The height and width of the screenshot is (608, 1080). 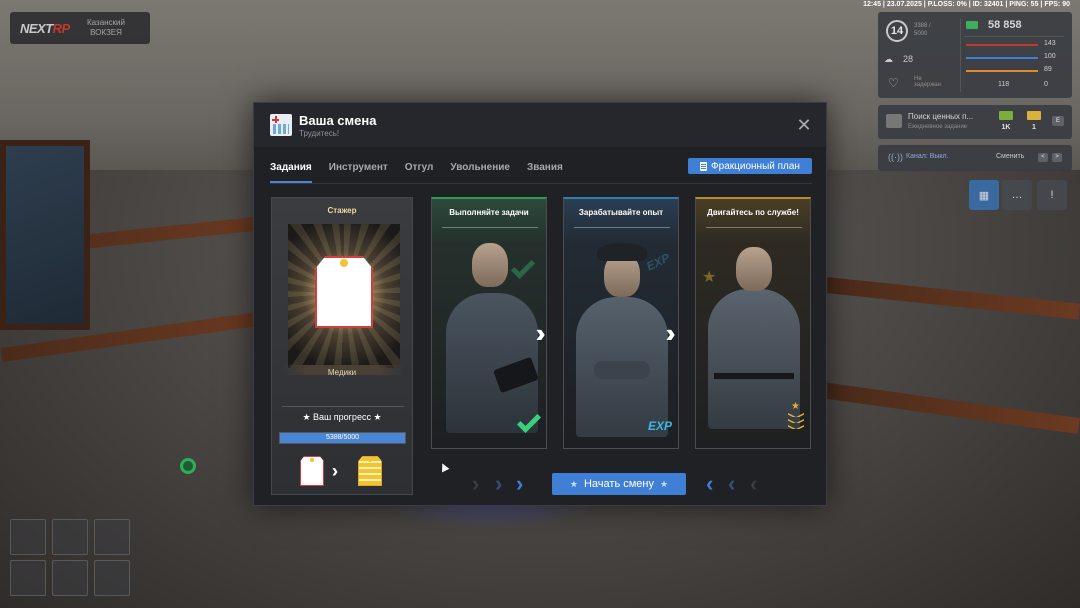 I want to click on quest-subtitle: Ежедневное задание, so click(x=938, y=127).